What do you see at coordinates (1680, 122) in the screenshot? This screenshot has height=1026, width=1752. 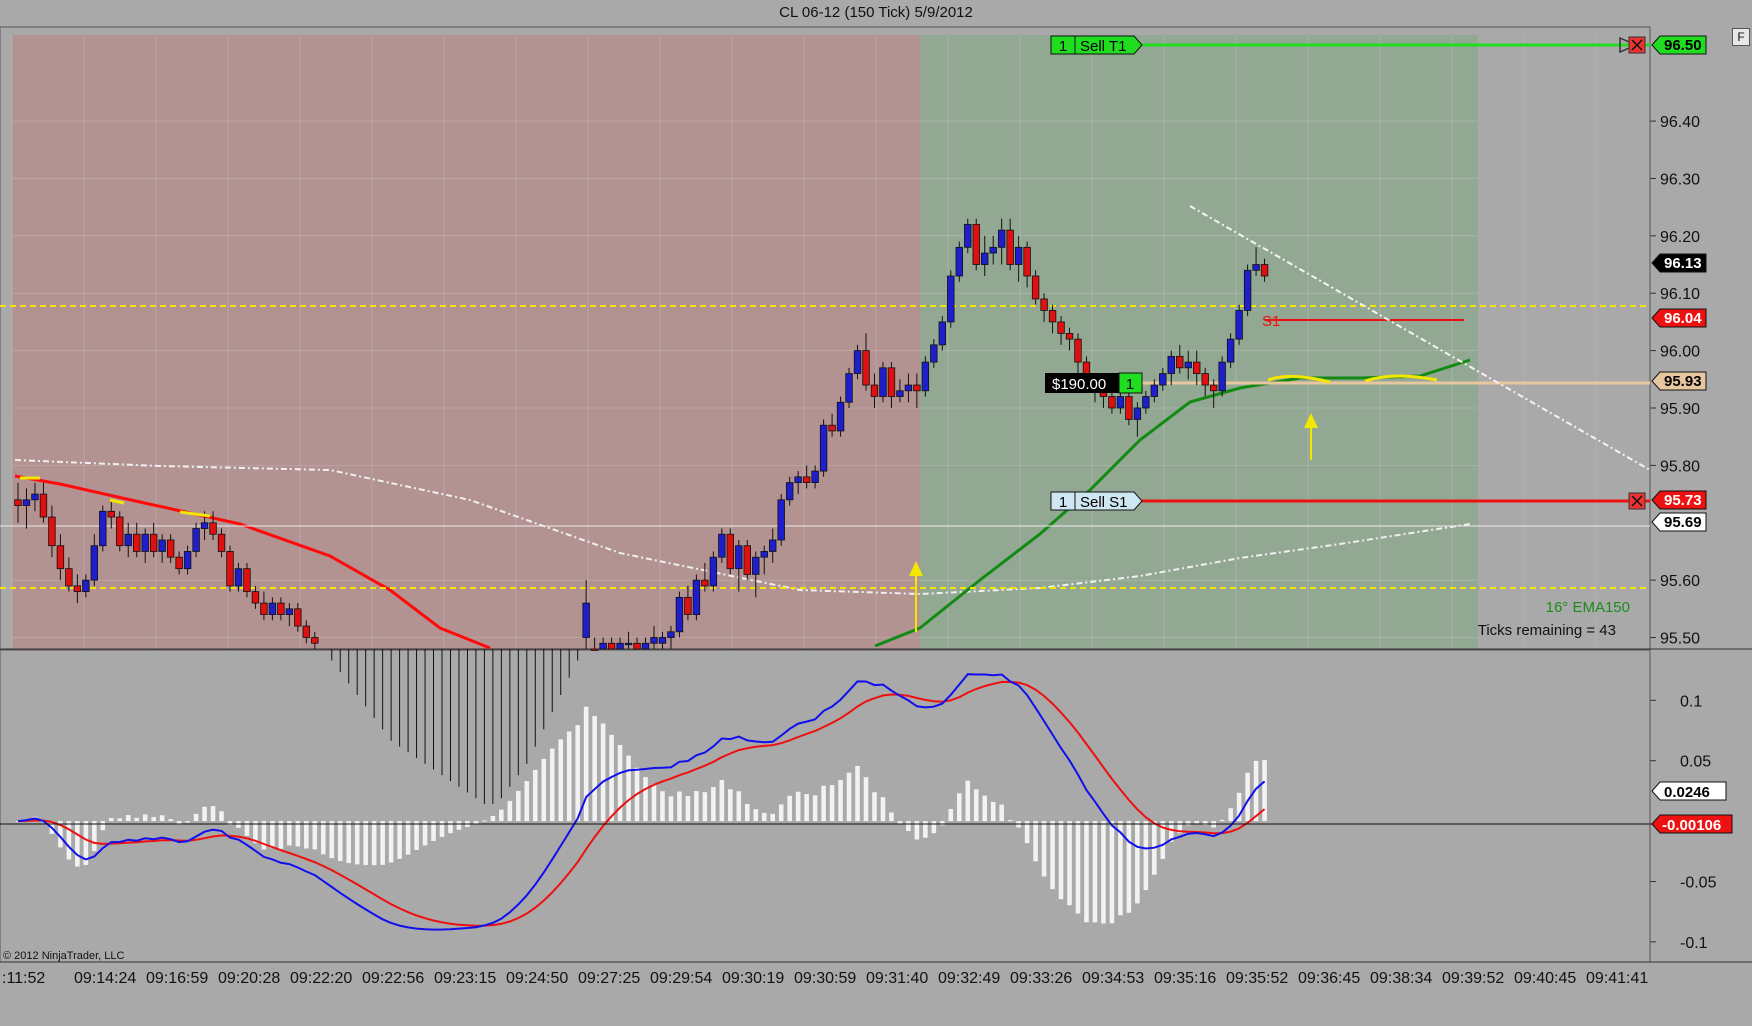 I see `price-tick-label: 96.40` at bounding box center [1680, 122].